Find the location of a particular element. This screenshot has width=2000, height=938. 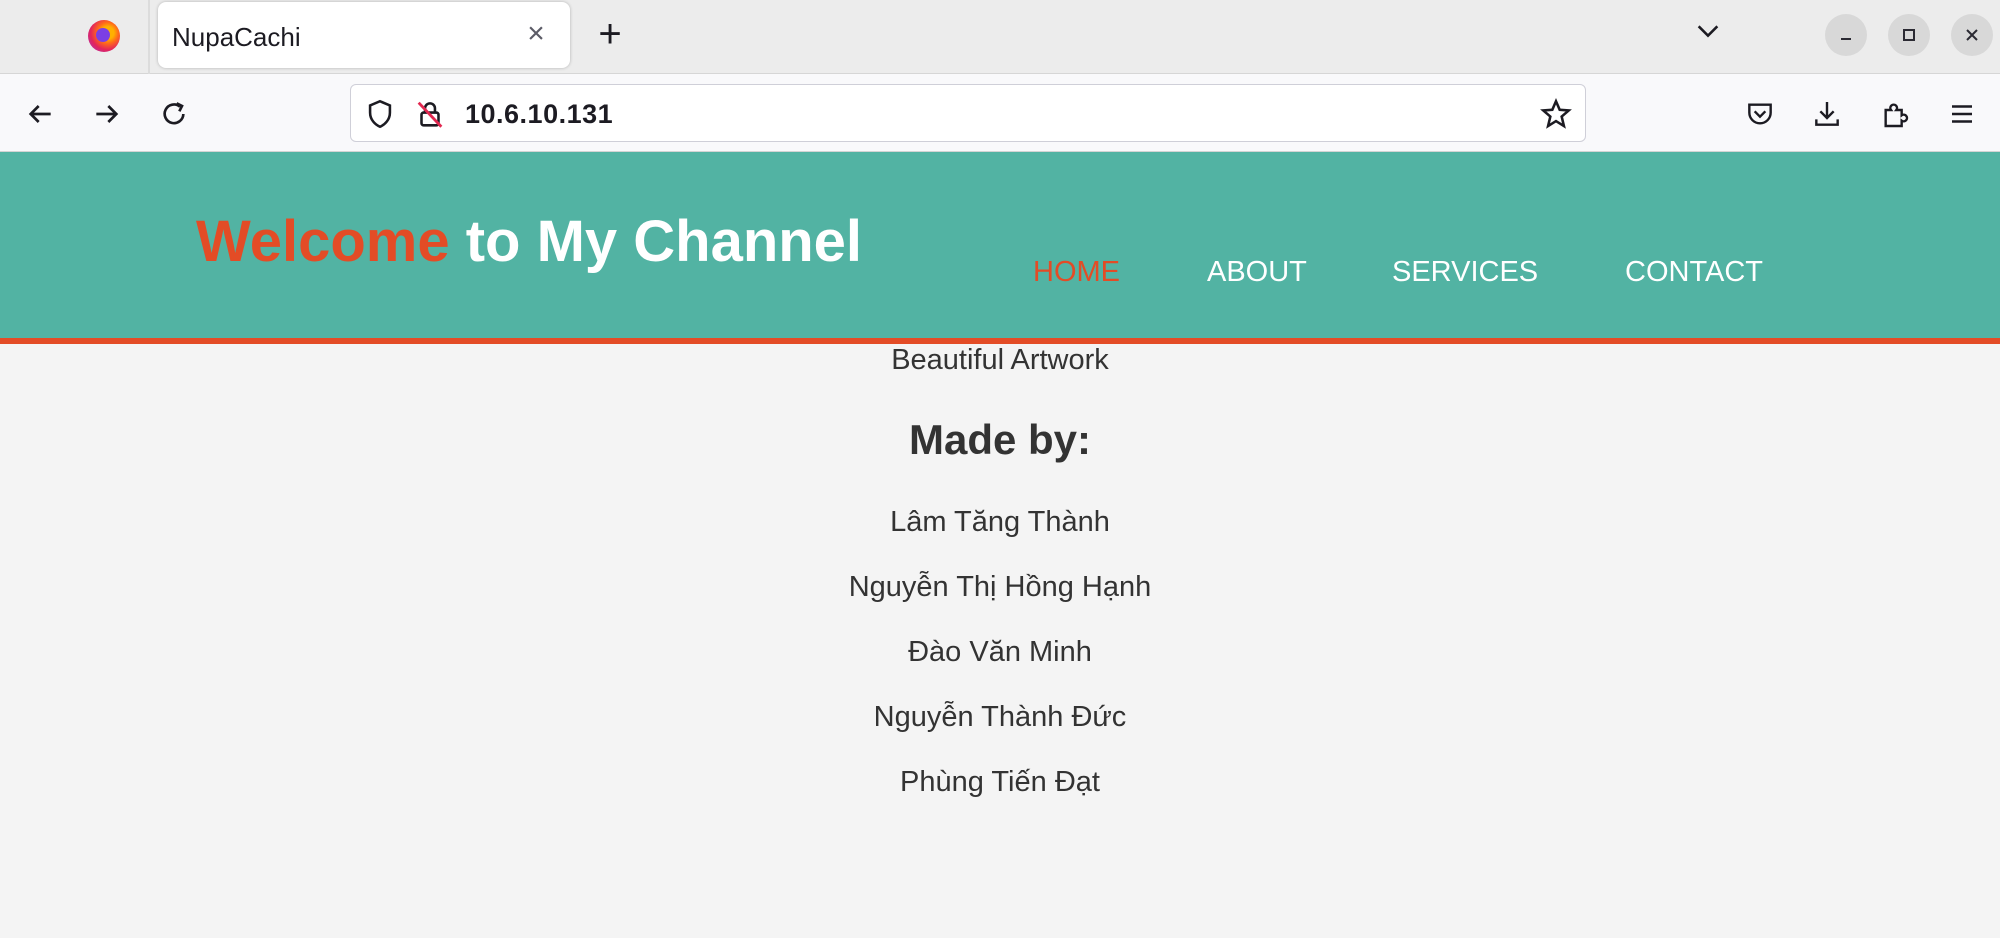

star-icon is located at coordinates (1556, 114).